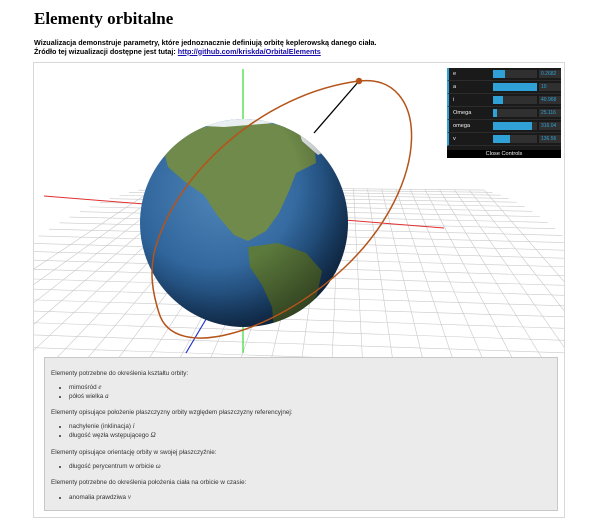  I want to click on list-item: długość perycentrum w orbicie ω, so click(115, 466).